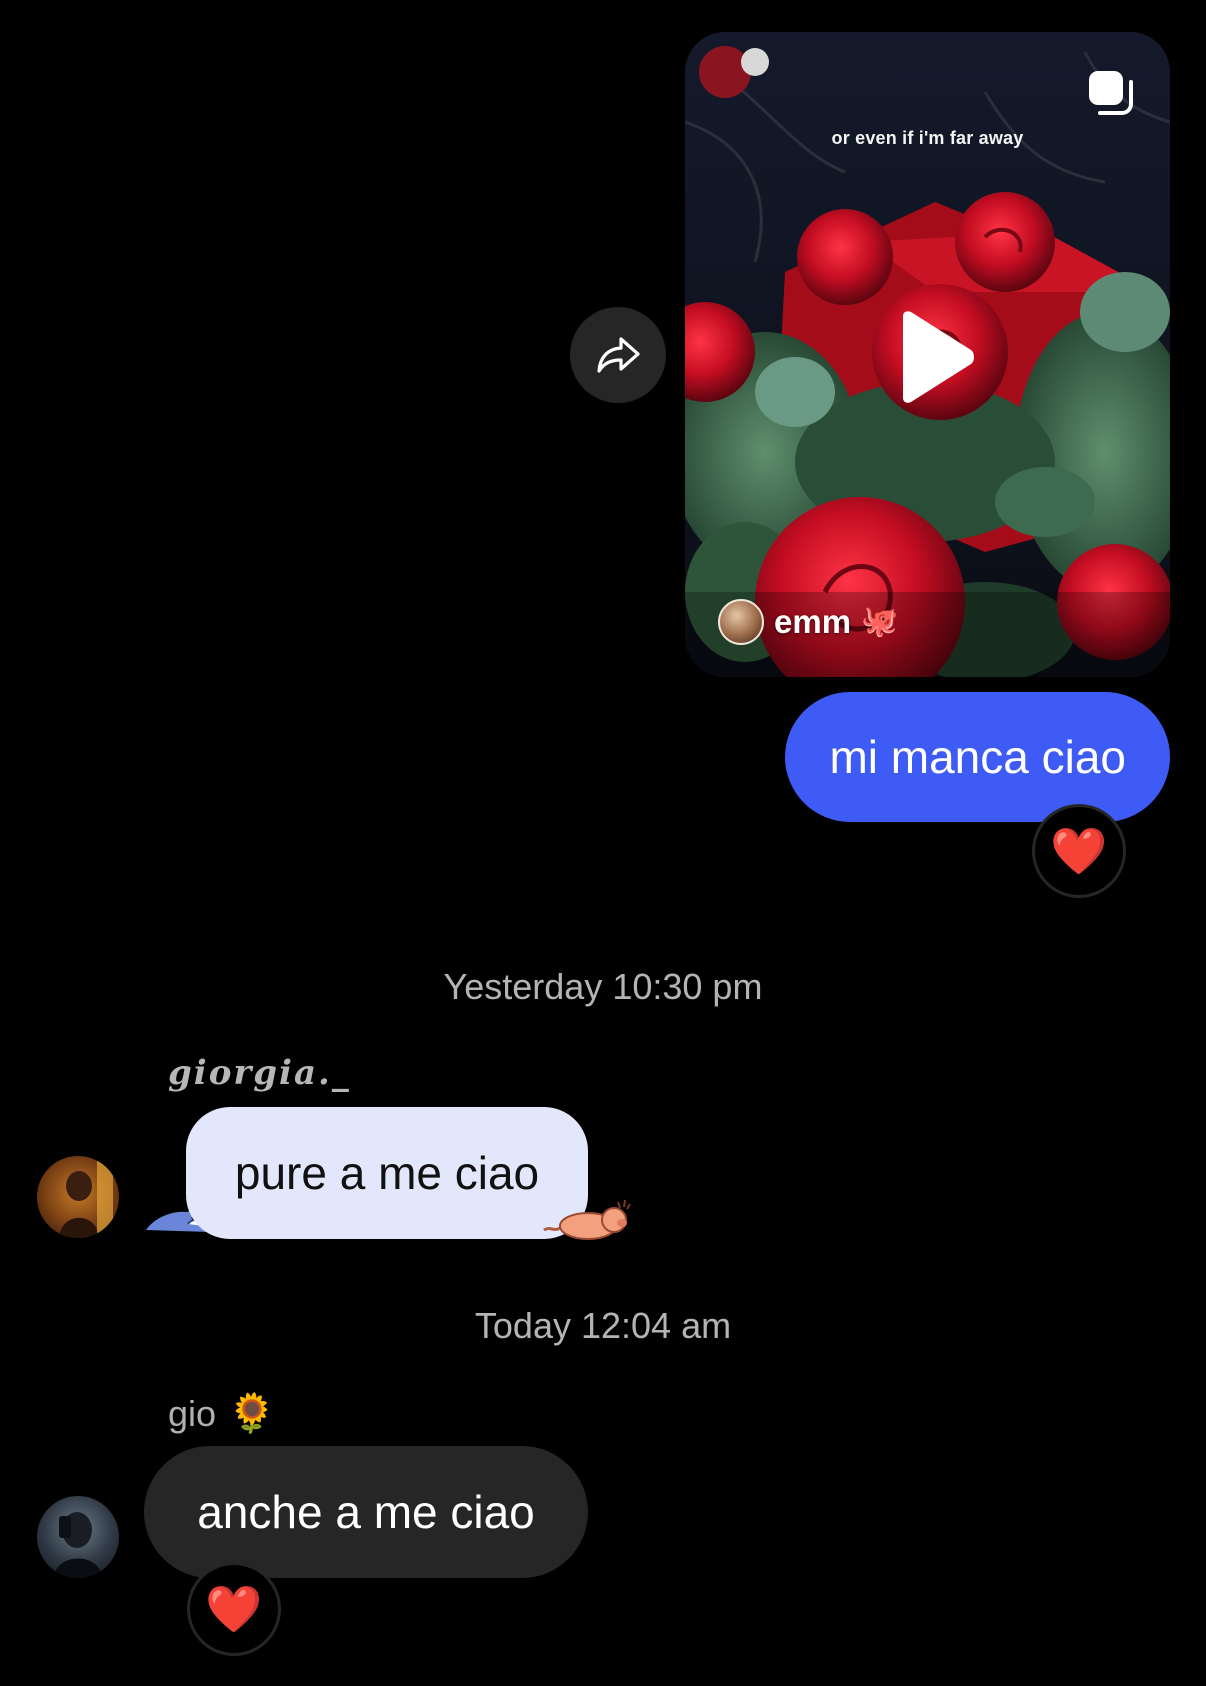  Describe the element at coordinates (927, 138) in the screenshot. I see `reel-caption: or even if i'm far away` at that location.